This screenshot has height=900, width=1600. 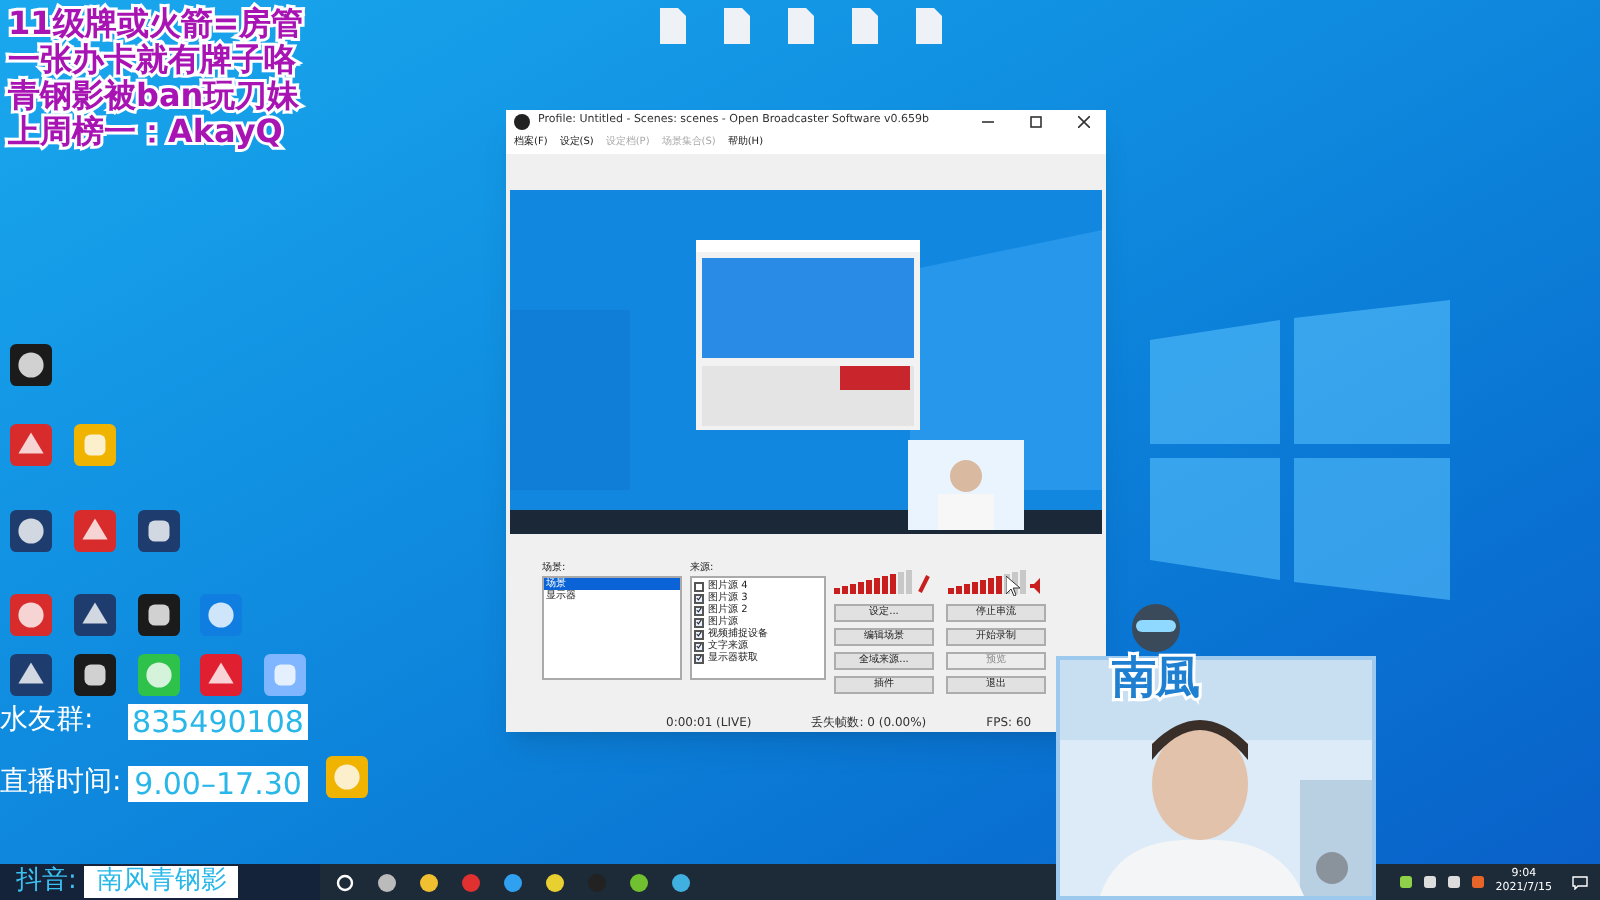 What do you see at coordinates (156, 24) in the screenshot?
I see `overlay-text: 11级牌或火箭=房管` at bounding box center [156, 24].